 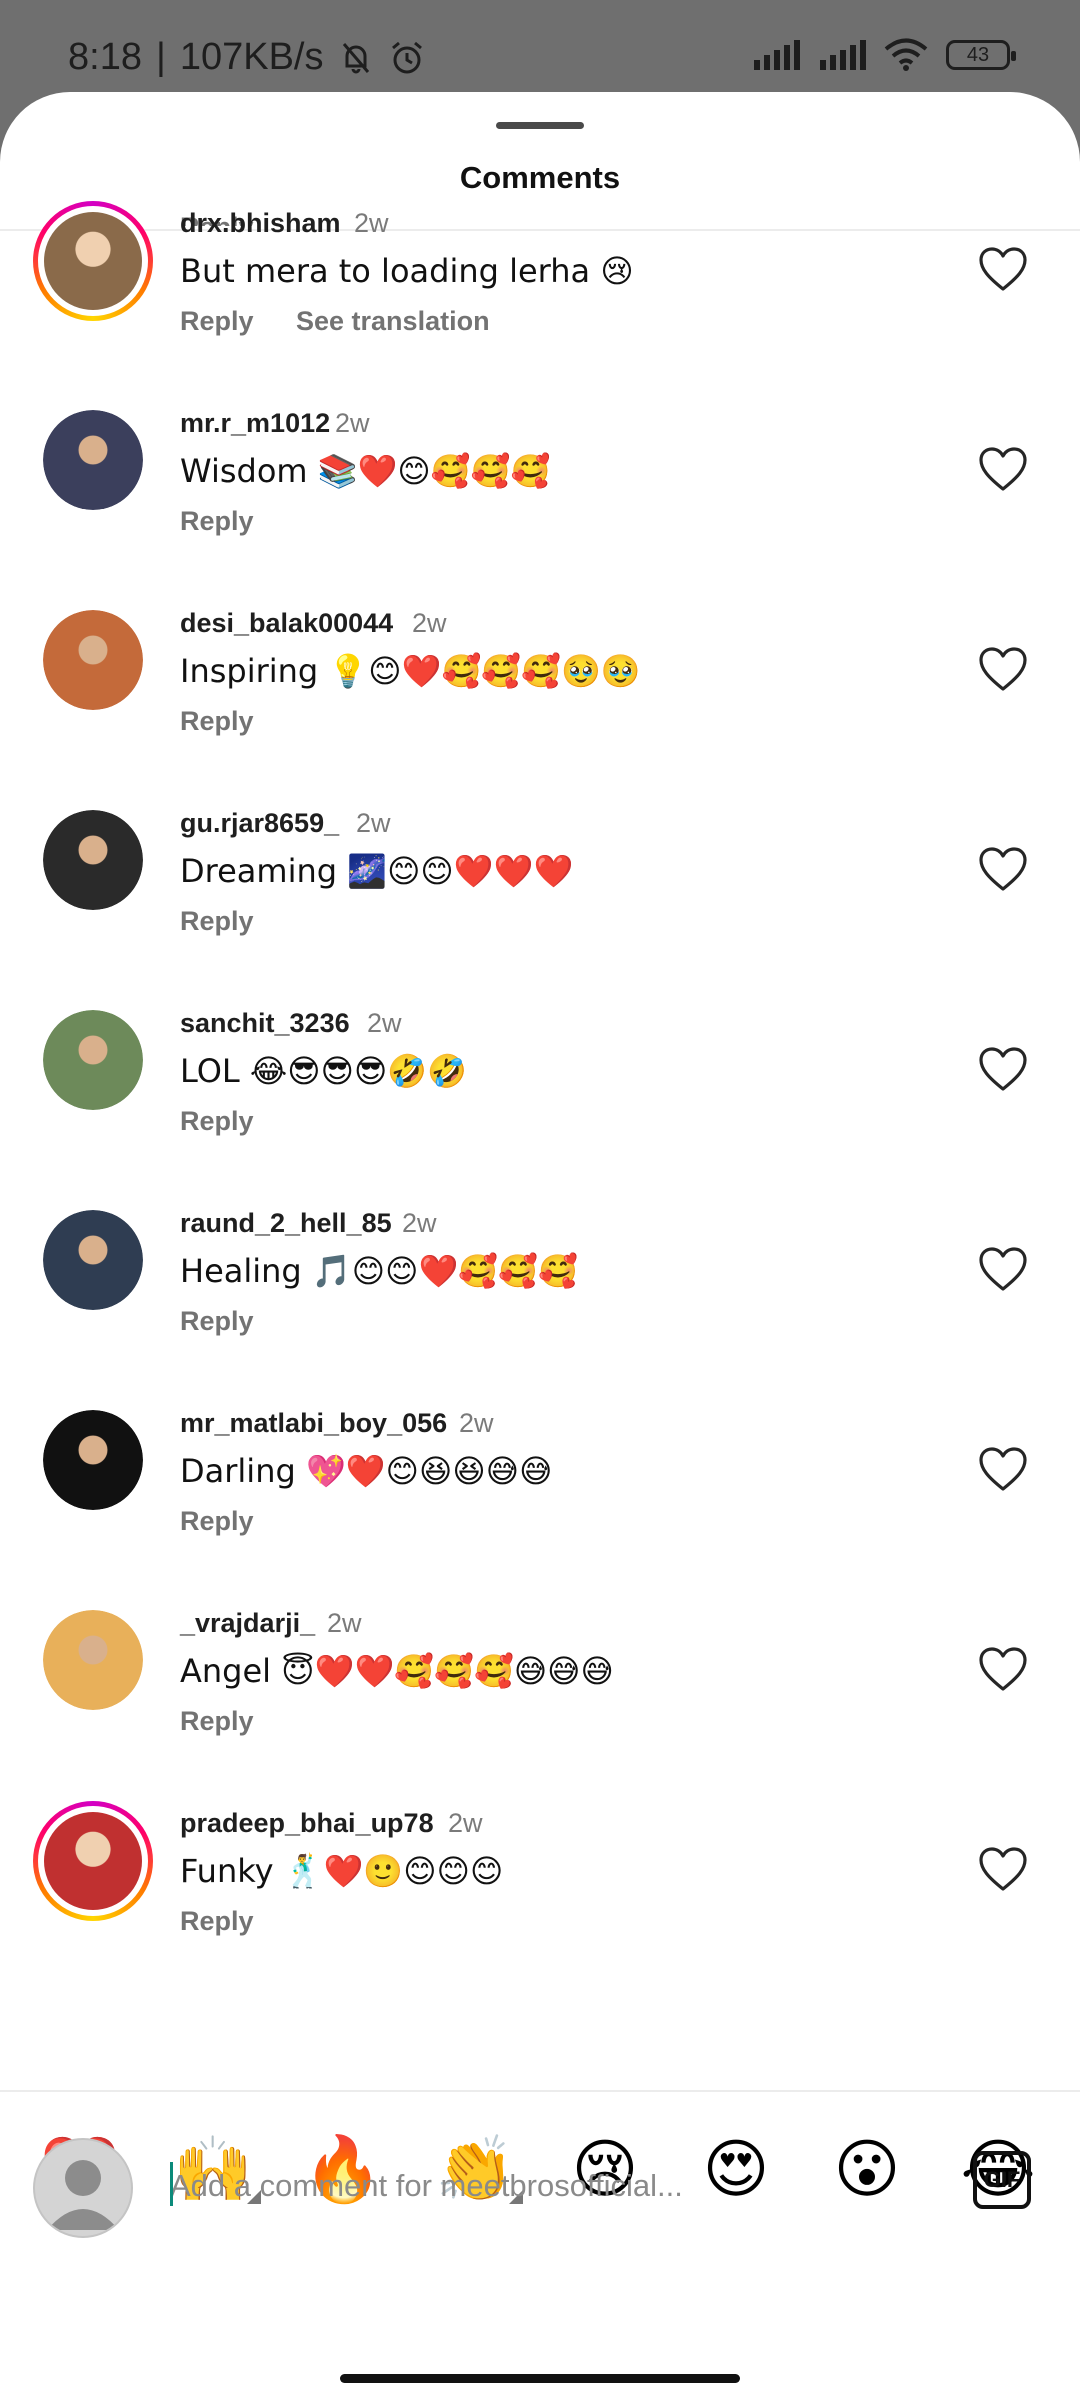 What do you see at coordinates (259, 823) in the screenshot?
I see `comment-username: gu.rjar8659_` at bounding box center [259, 823].